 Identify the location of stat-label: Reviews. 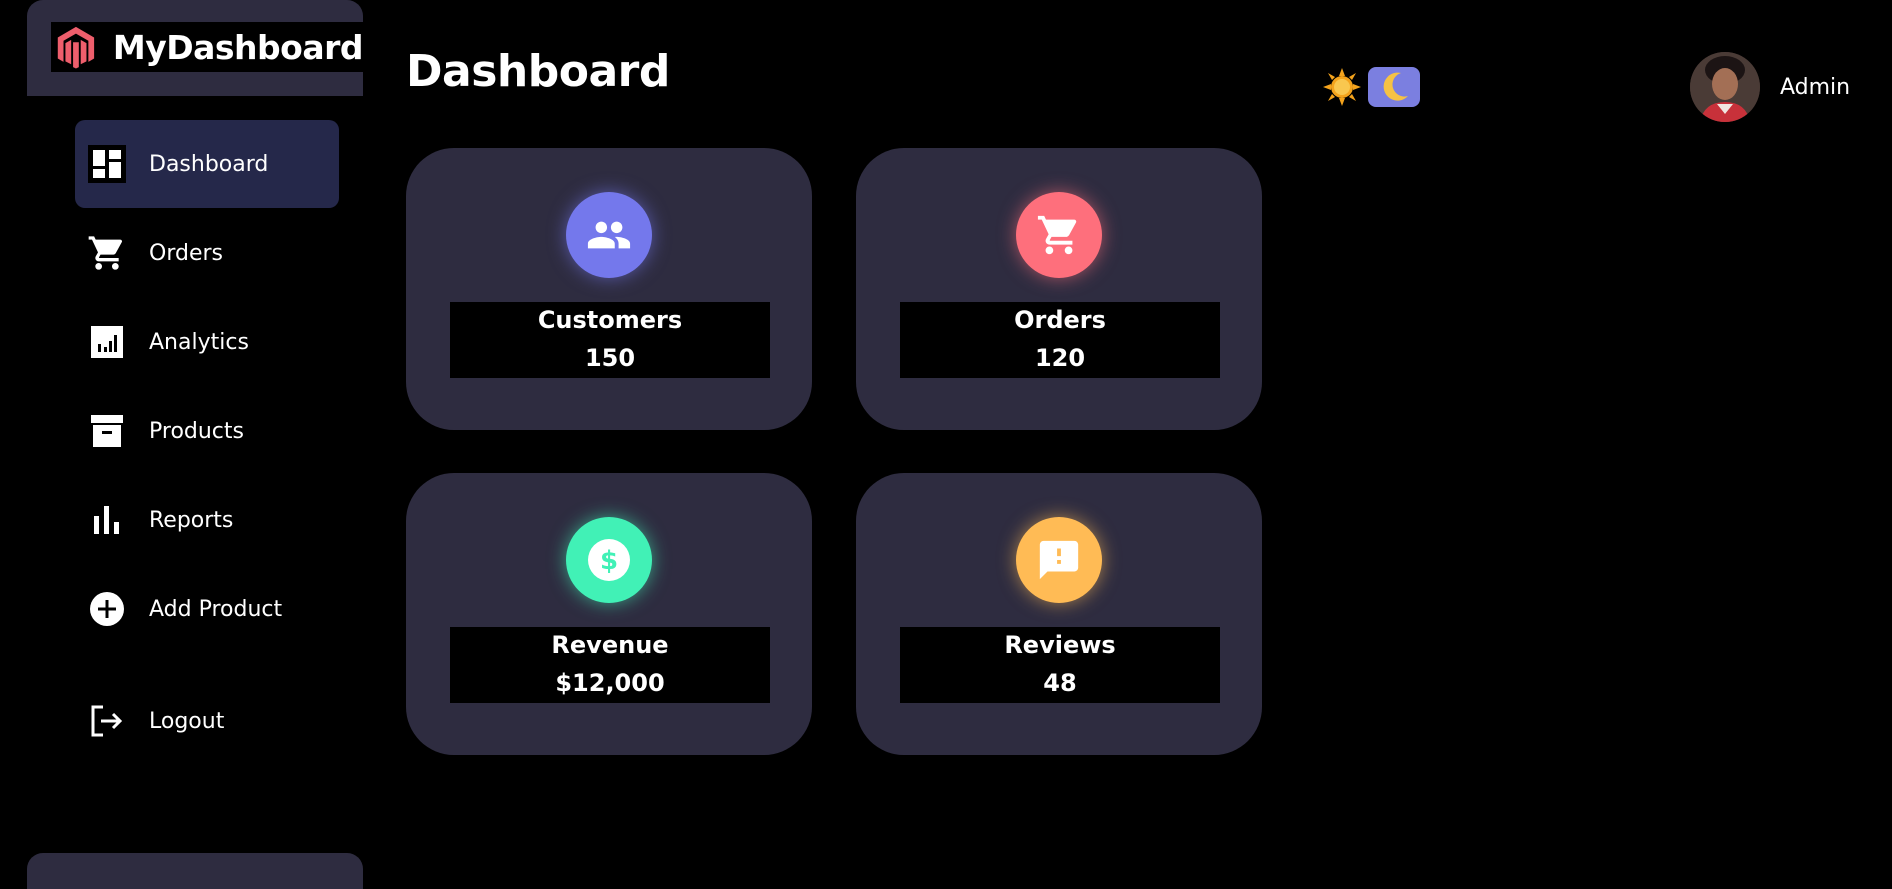
(1060, 645).